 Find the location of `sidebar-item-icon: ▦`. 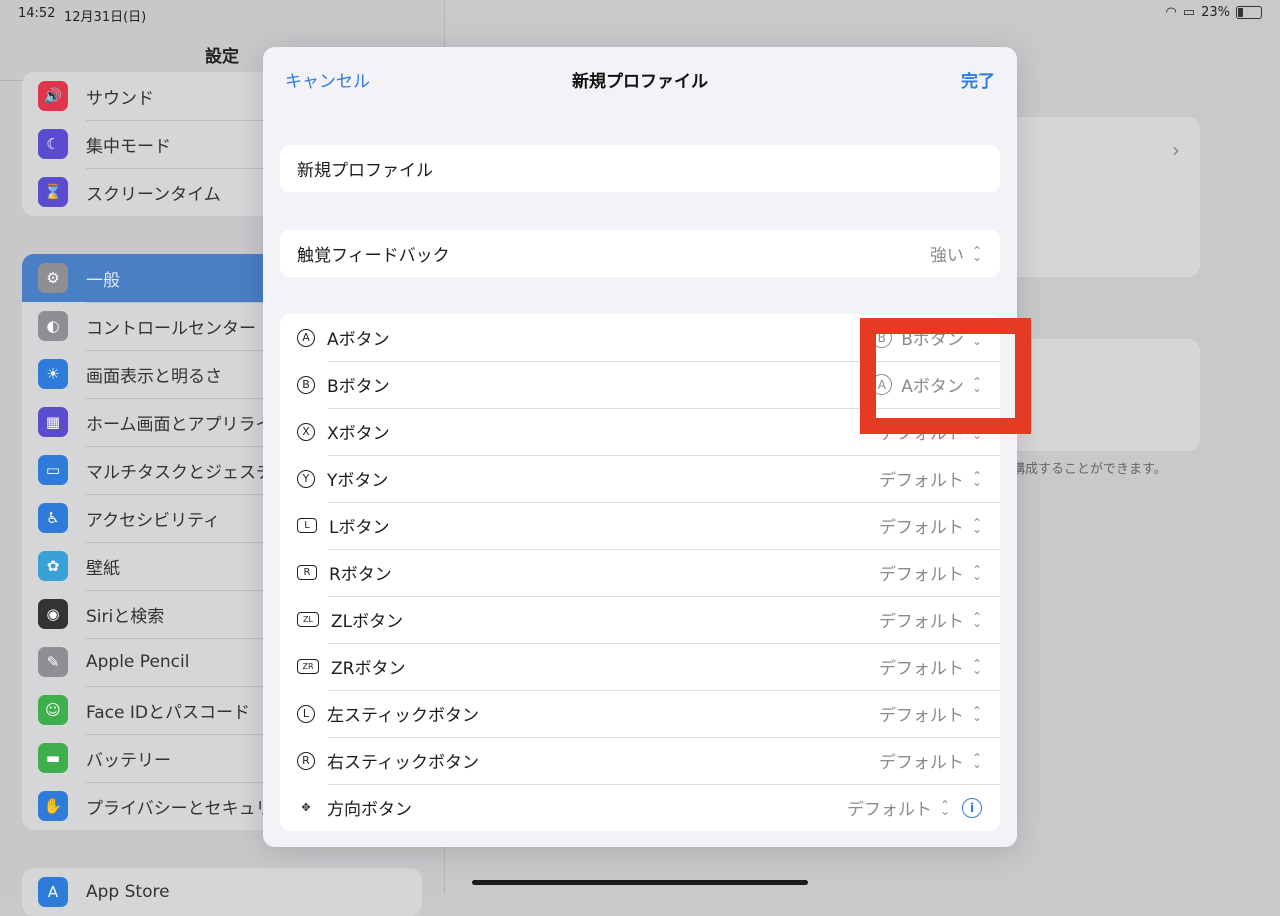

sidebar-item-icon: ▦ is located at coordinates (53, 422).